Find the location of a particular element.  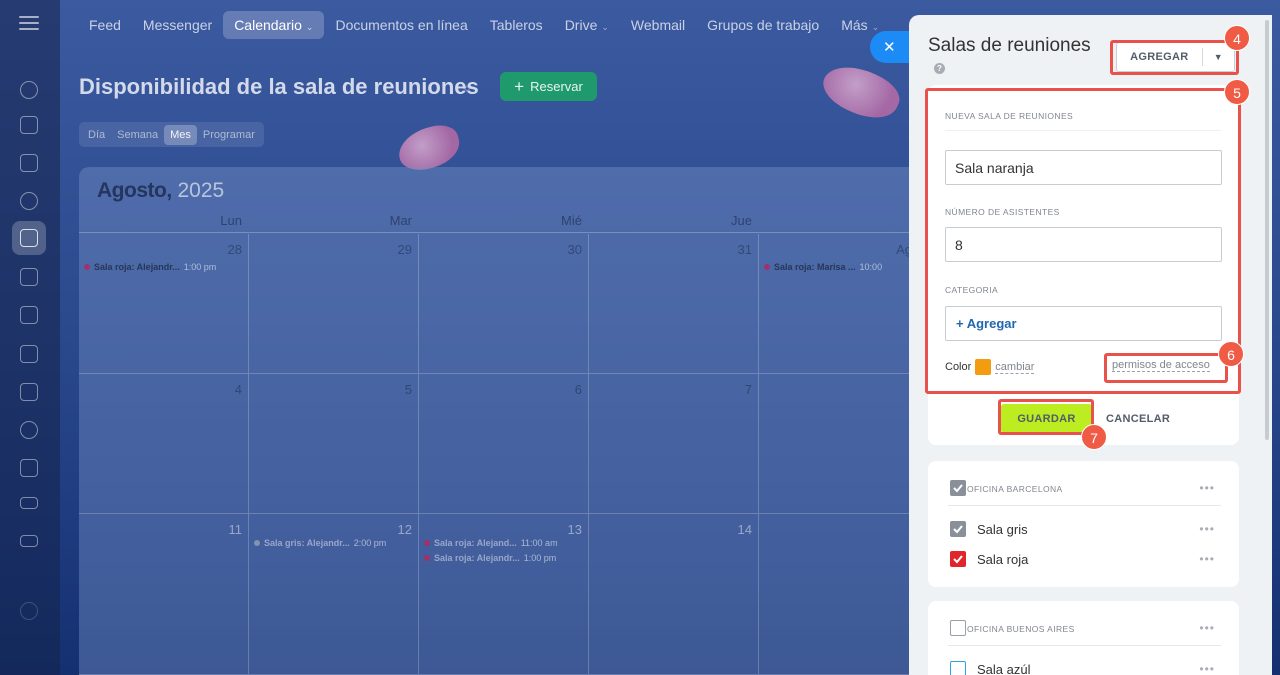

day-number: 12 is located at coordinates (404, 529).